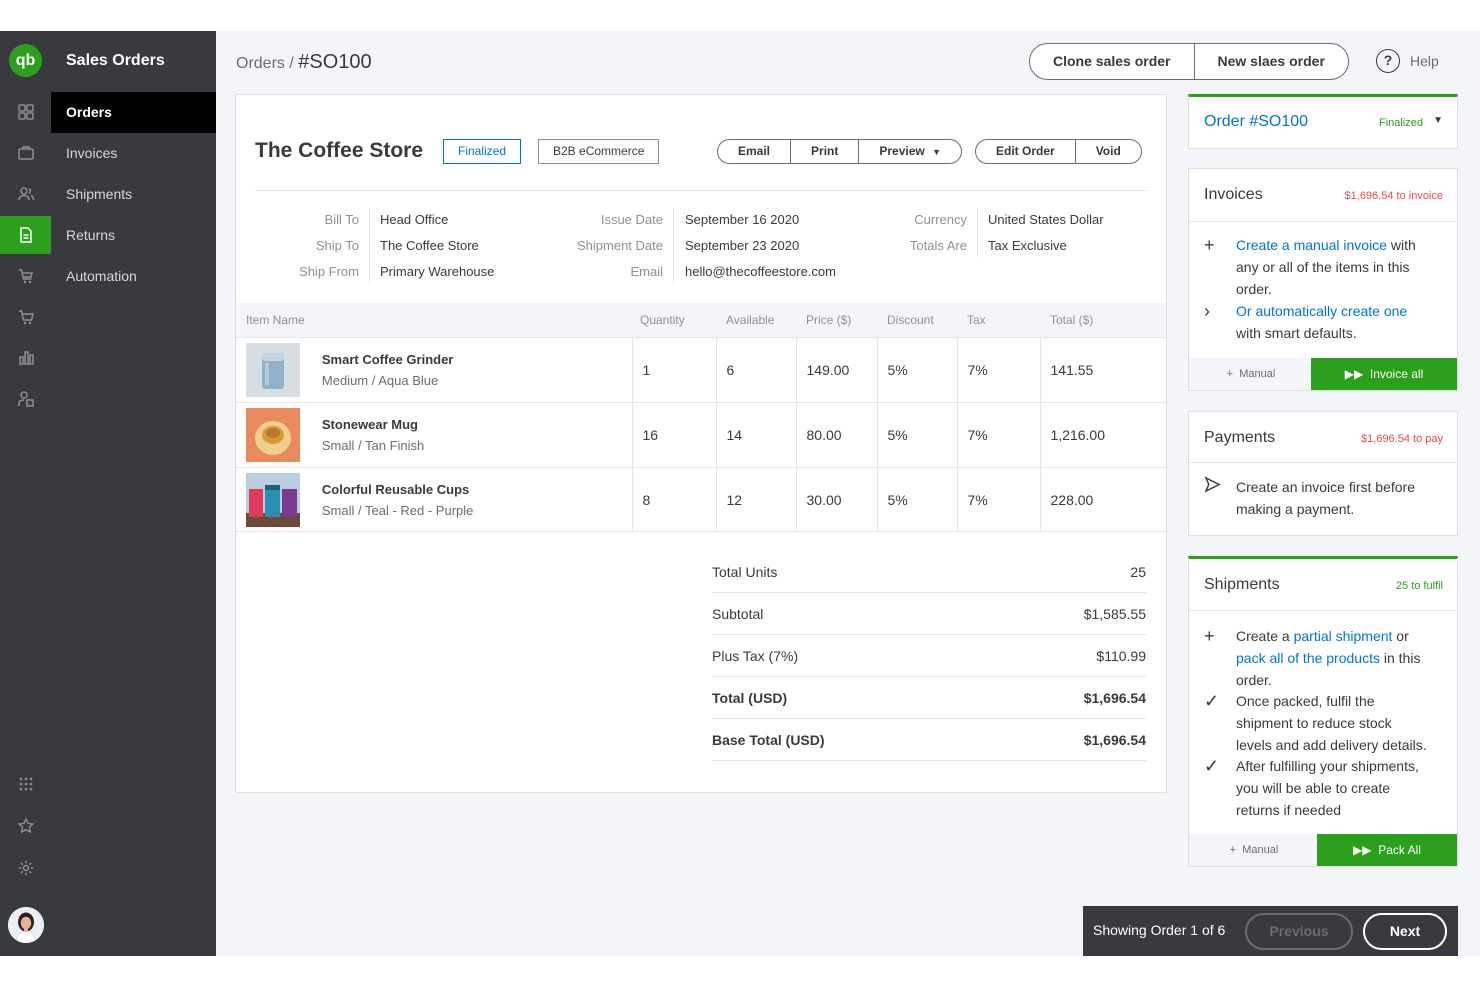 This screenshot has width=1480, height=987. What do you see at coordinates (25, 868) in the screenshot?
I see `gear-icon` at bounding box center [25, 868].